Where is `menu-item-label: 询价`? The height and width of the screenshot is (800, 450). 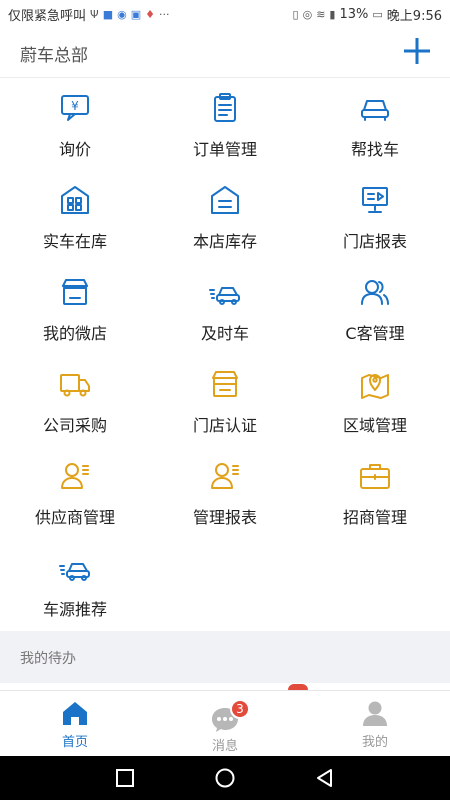
menu-item-label: 询价 is located at coordinates (74, 149).